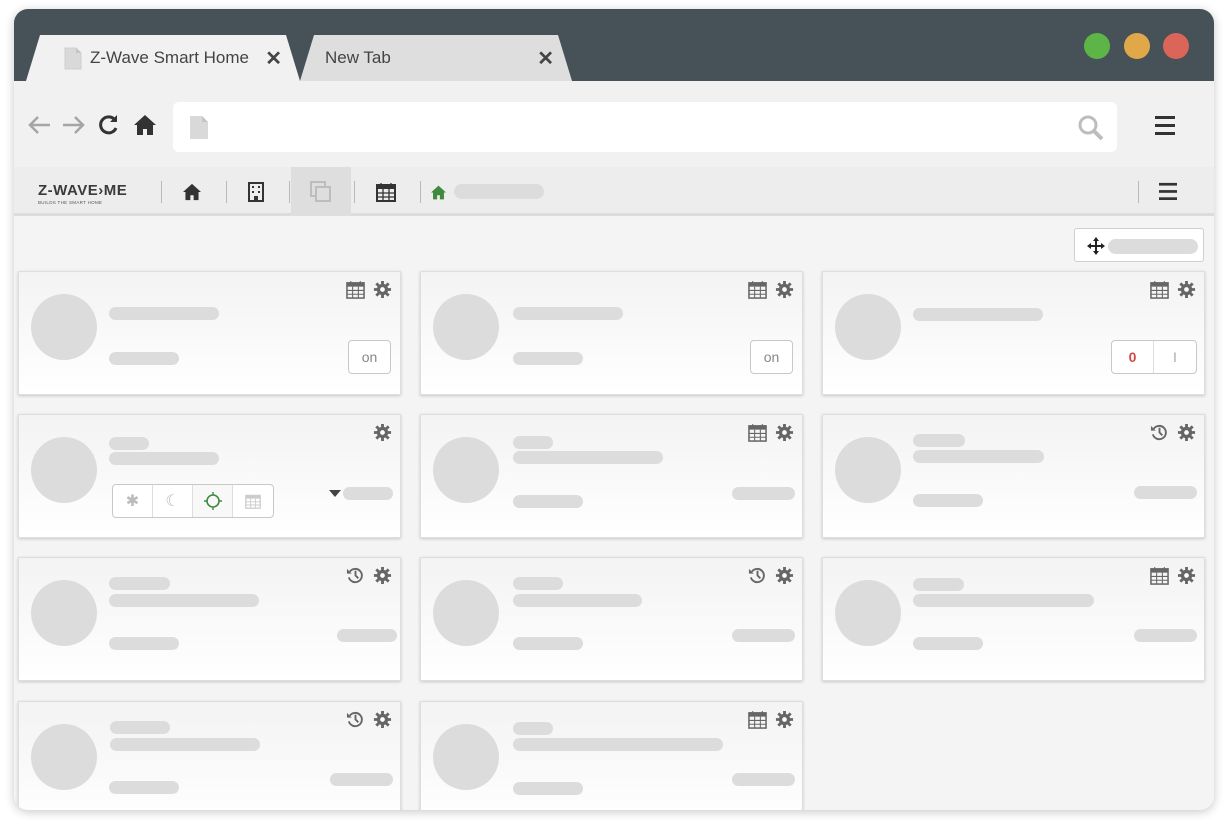 This screenshot has width=1228, height=828. I want to click on tab-z-wave-smart-home: Z-Wave Smart Home ✕, so click(163, 58).